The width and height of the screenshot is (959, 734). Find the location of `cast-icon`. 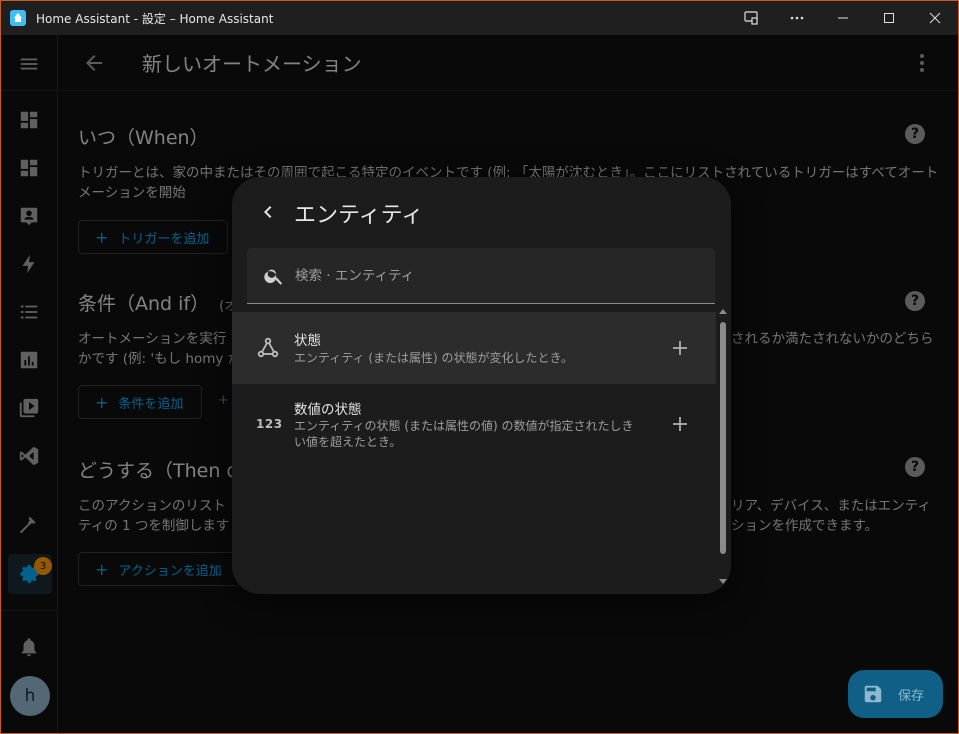

cast-icon is located at coordinates (751, 18).